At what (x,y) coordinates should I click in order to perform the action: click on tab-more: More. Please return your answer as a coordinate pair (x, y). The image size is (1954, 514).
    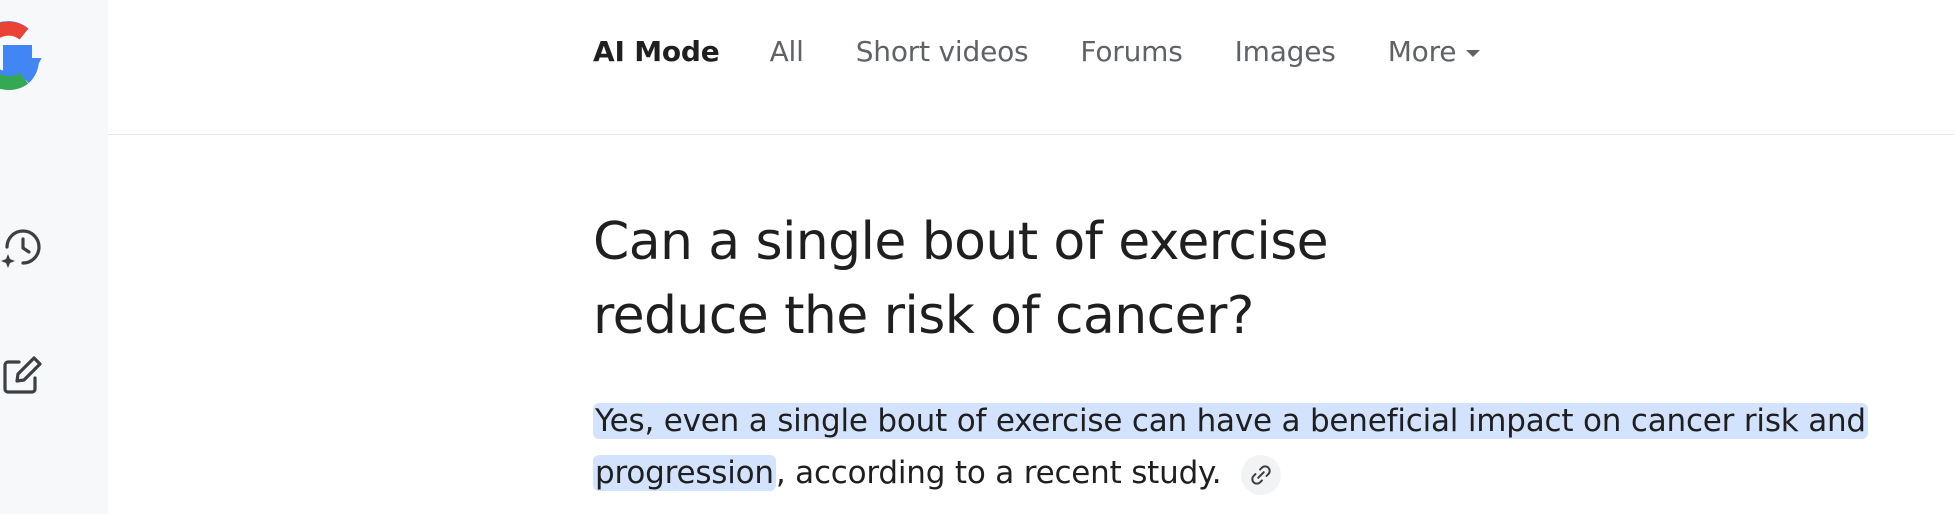
    Looking at the image, I should click on (1434, 52).